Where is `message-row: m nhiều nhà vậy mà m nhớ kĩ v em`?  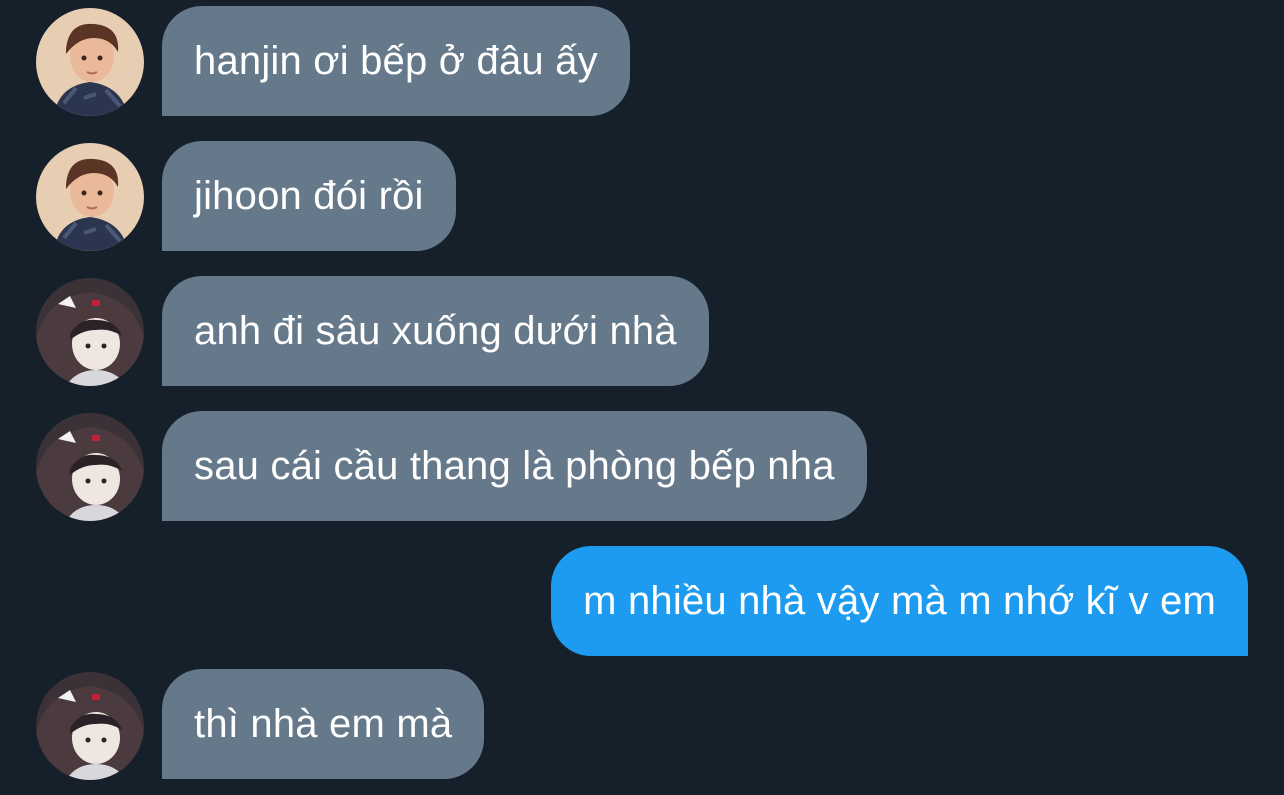 message-row: m nhiều nhà vậy mà m nhớ kĩ v em is located at coordinates (642, 601).